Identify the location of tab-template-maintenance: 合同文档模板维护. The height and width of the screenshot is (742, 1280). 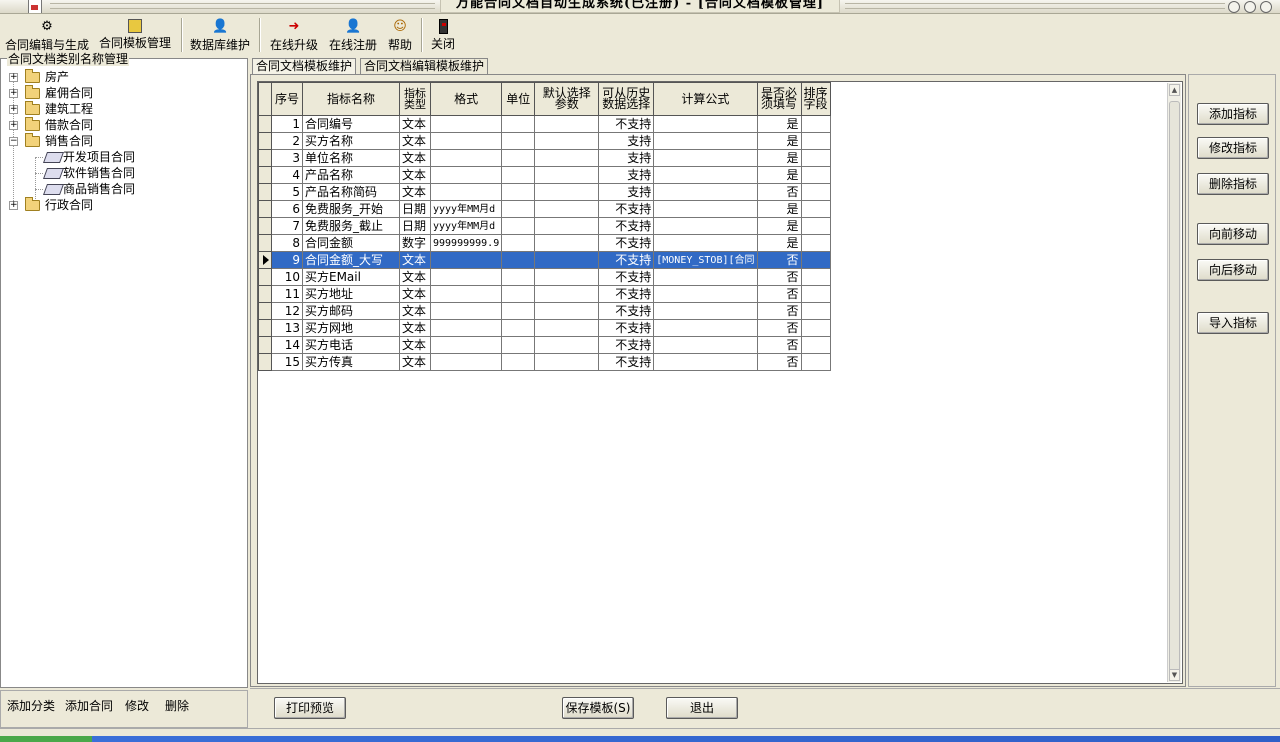
(304, 66).